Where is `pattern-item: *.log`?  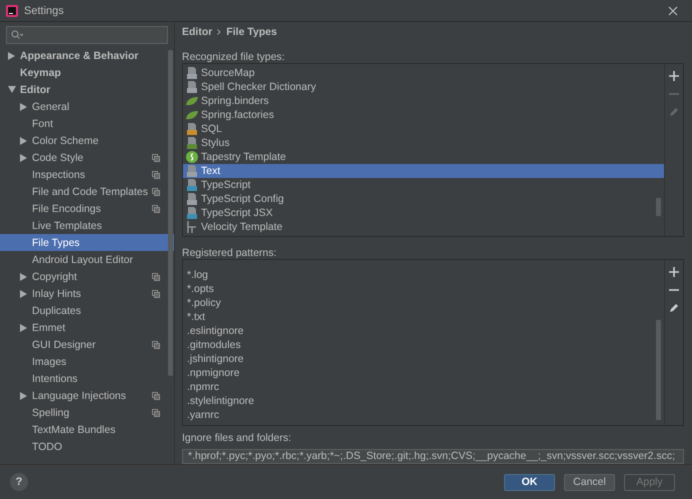 pattern-item: *.log is located at coordinates (423, 275).